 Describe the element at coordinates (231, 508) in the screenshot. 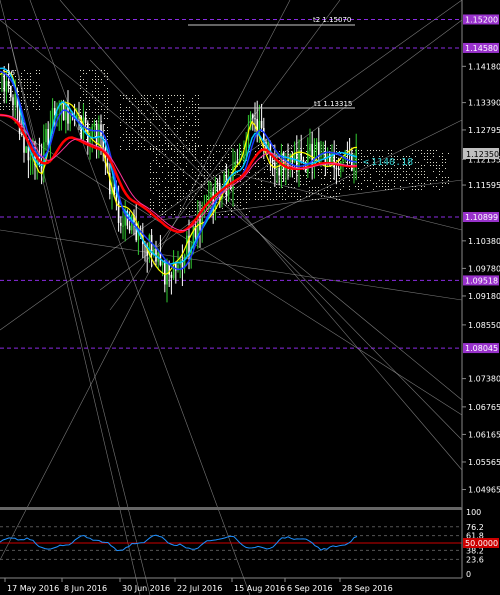

I see `pane-separator` at that location.